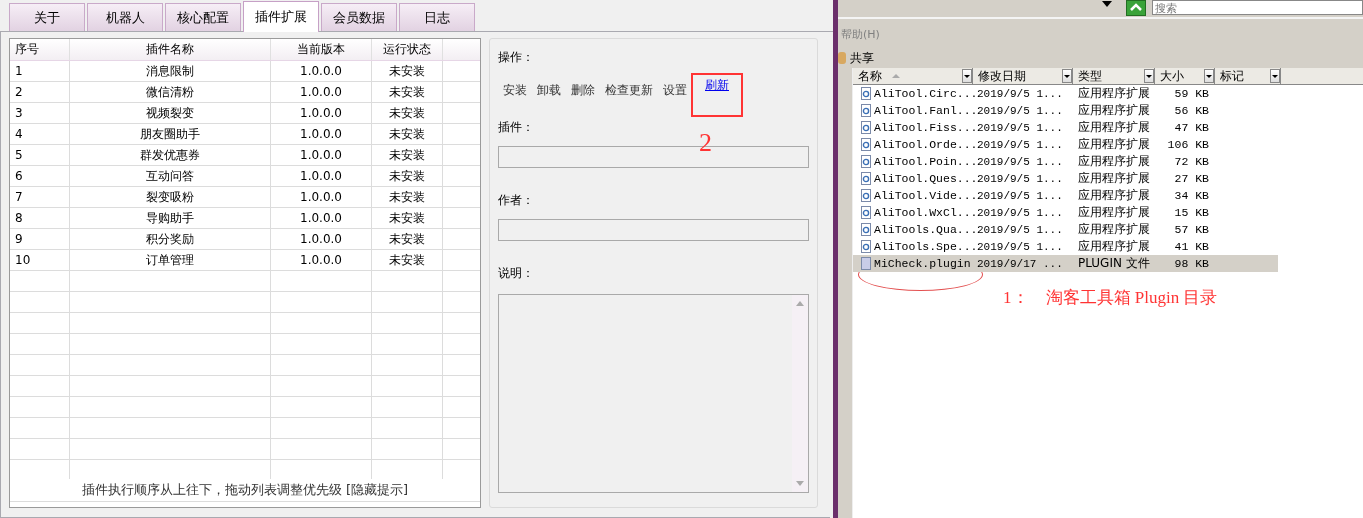 The image size is (1363, 518). What do you see at coordinates (1065, 110) in the screenshot?
I see `file-row: AliTool.Fanl...2019/9/5 1... 应用程序扩展 56 KB` at bounding box center [1065, 110].